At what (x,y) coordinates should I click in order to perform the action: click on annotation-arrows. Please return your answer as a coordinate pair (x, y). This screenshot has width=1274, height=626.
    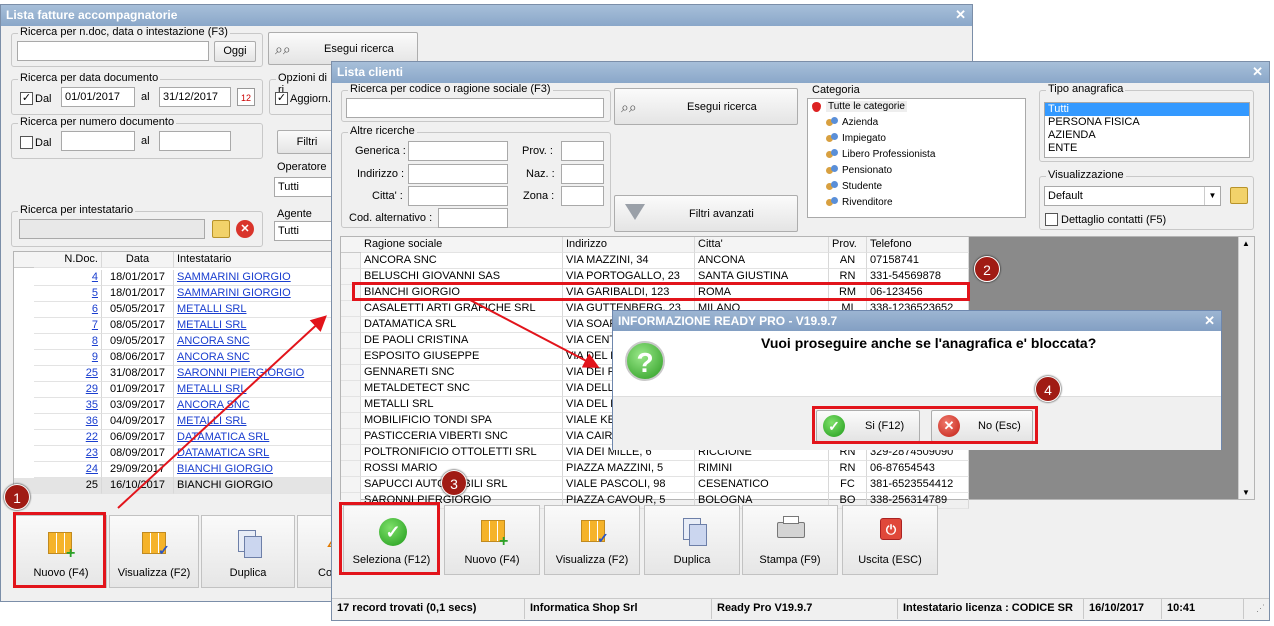
    Looking at the image, I should click on (358, 404).